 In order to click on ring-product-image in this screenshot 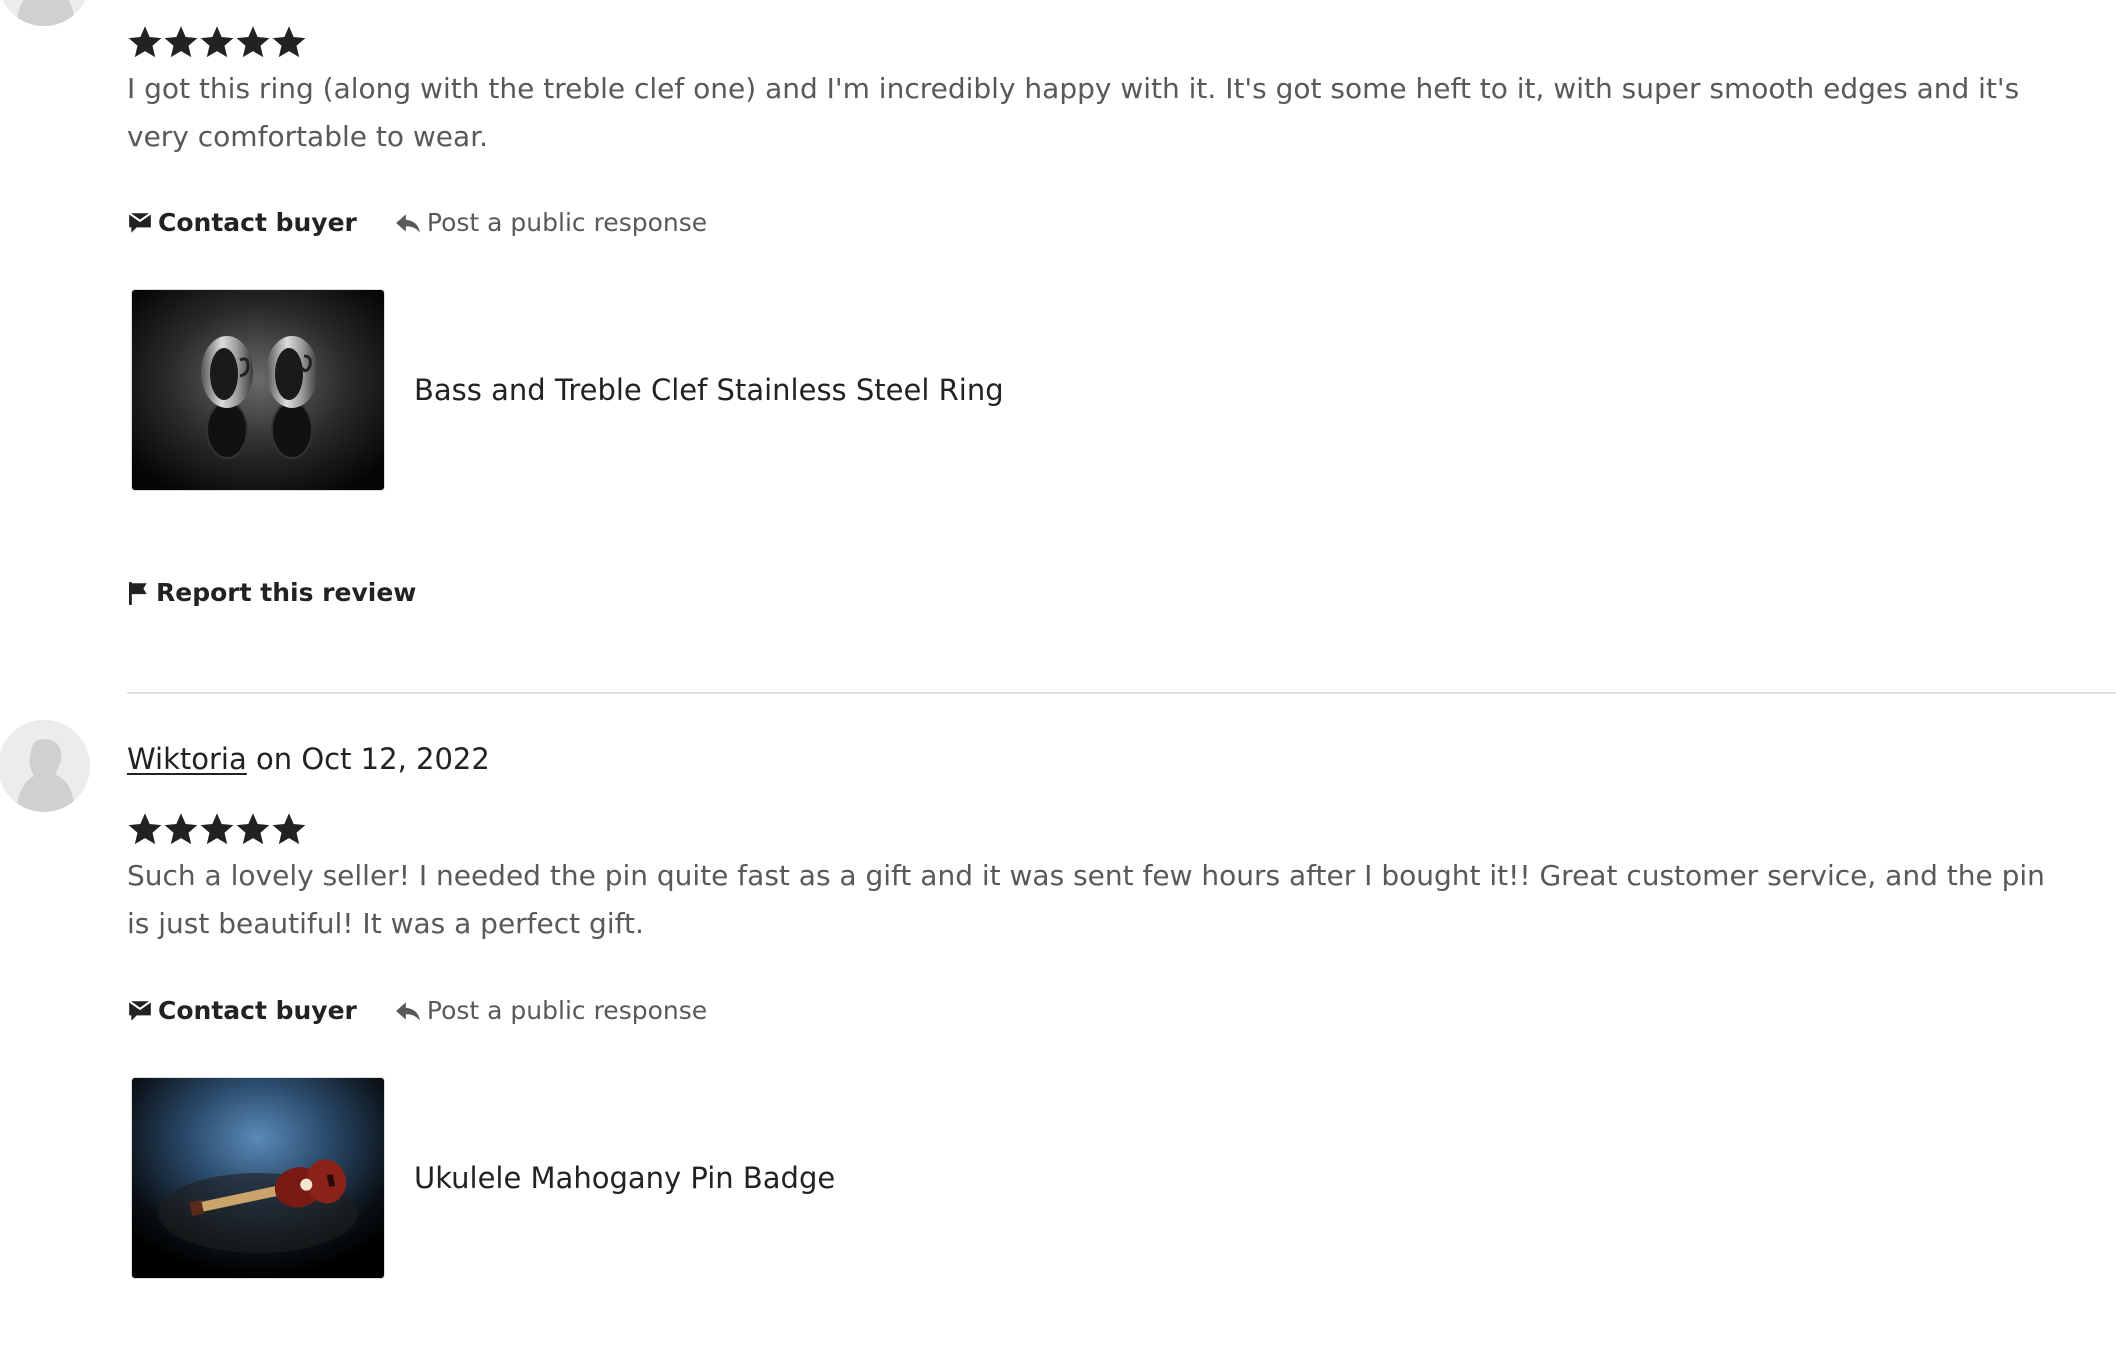, I will do `click(258, 390)`.